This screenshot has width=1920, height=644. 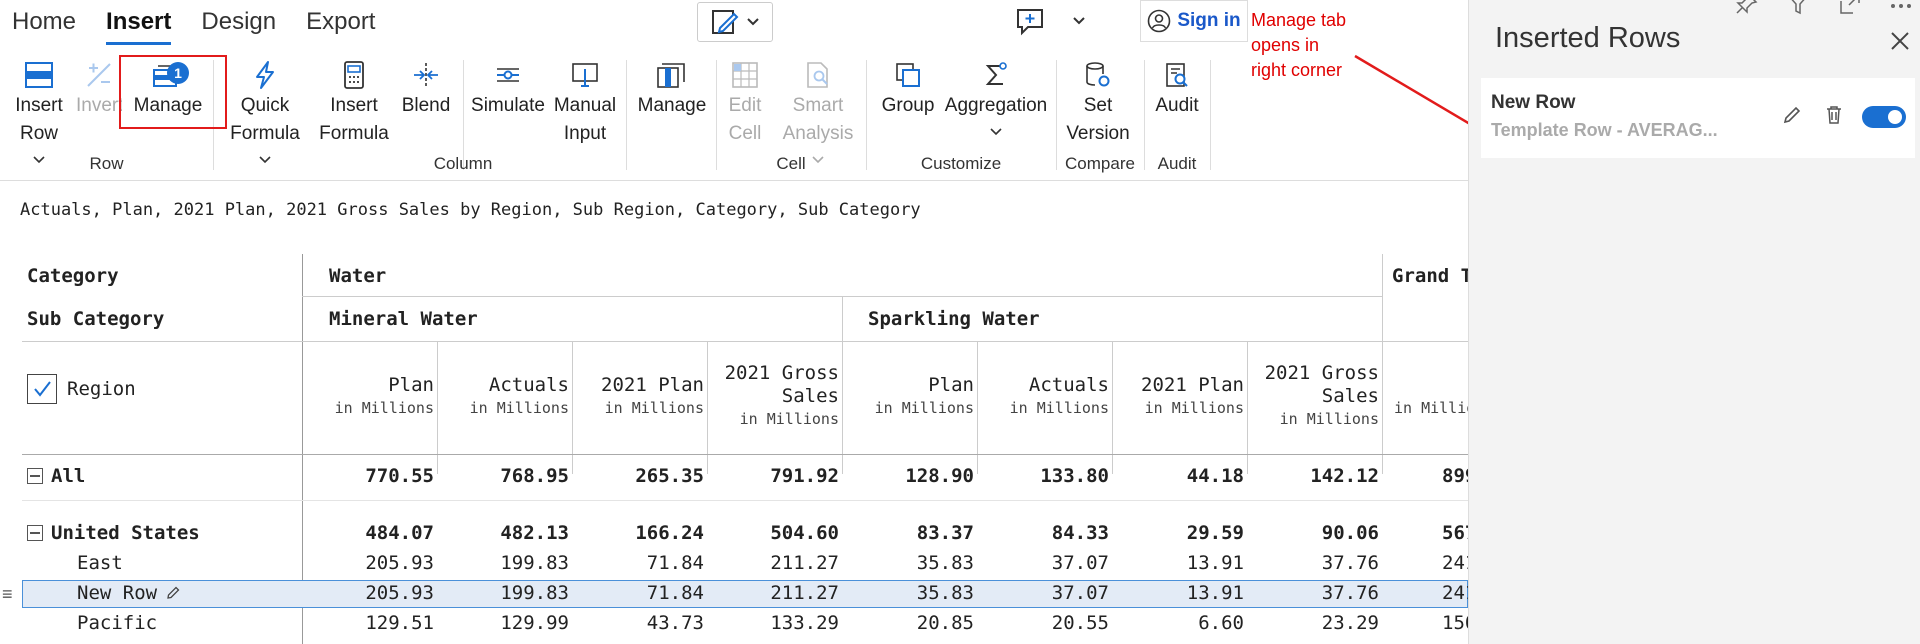 I want to click on table-cell: 265.35, so click(x=641, y=476).